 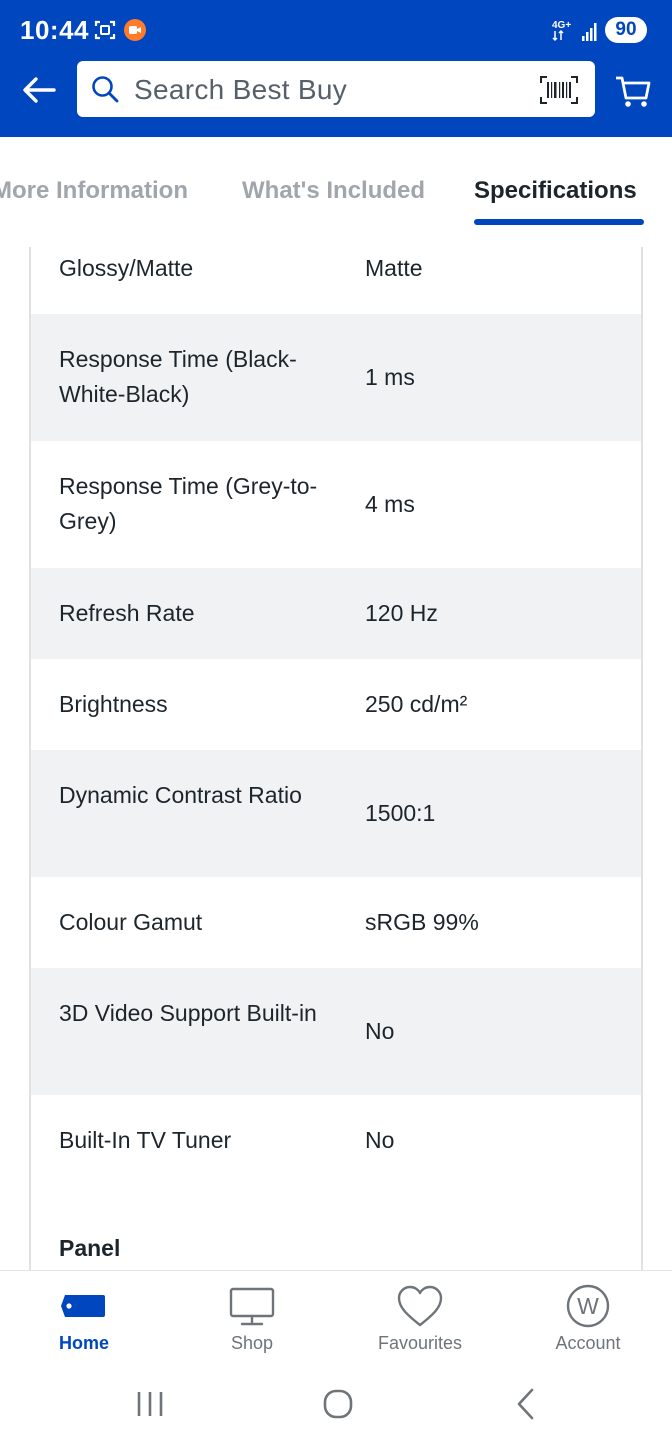 What do you see at coordinates (188, 1013) in the screenshot?
I see `spec-label: 3D Video Support Built-in` at bounding box center [188, 1013].